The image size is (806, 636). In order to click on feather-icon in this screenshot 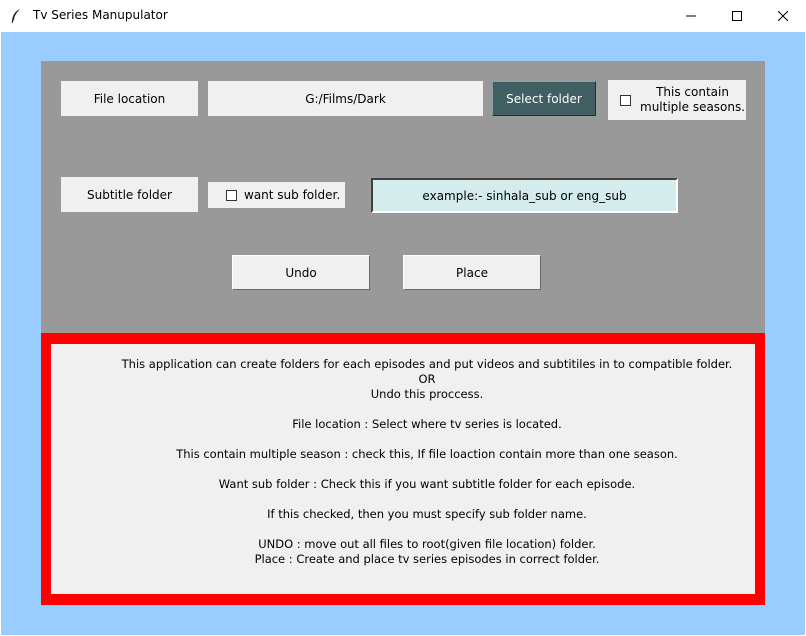, I will do `click(15, 16)`.